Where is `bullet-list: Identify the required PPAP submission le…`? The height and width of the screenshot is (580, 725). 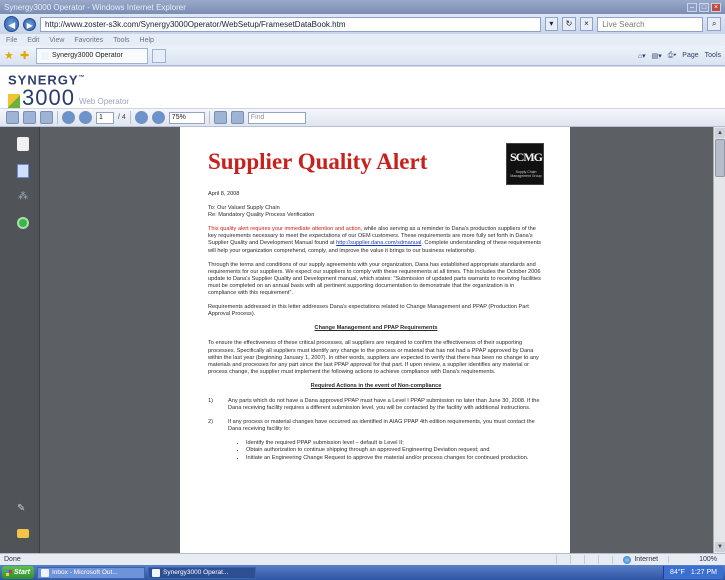 bullet-list: Identify the required PPAP submission le… is located at coordinates (395, 450).